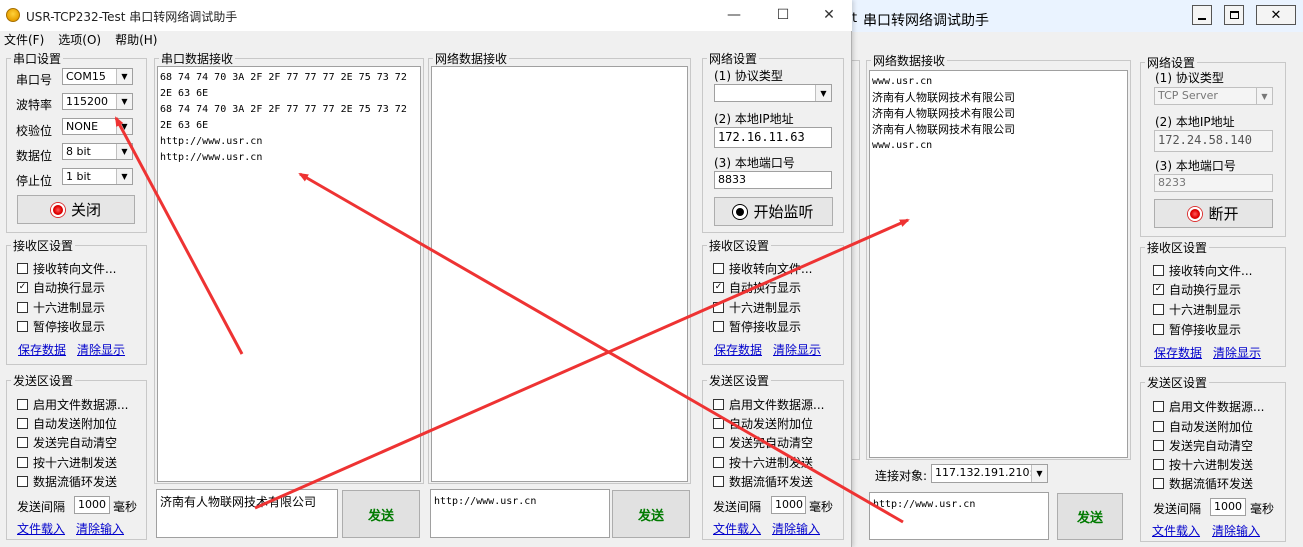 The width and height of the screenshot is (1303, 547). Describe the element at coordinates (1203, 426) in the screenshot. I see `back-tx-checkbox: 自动发送附加位` at that location.